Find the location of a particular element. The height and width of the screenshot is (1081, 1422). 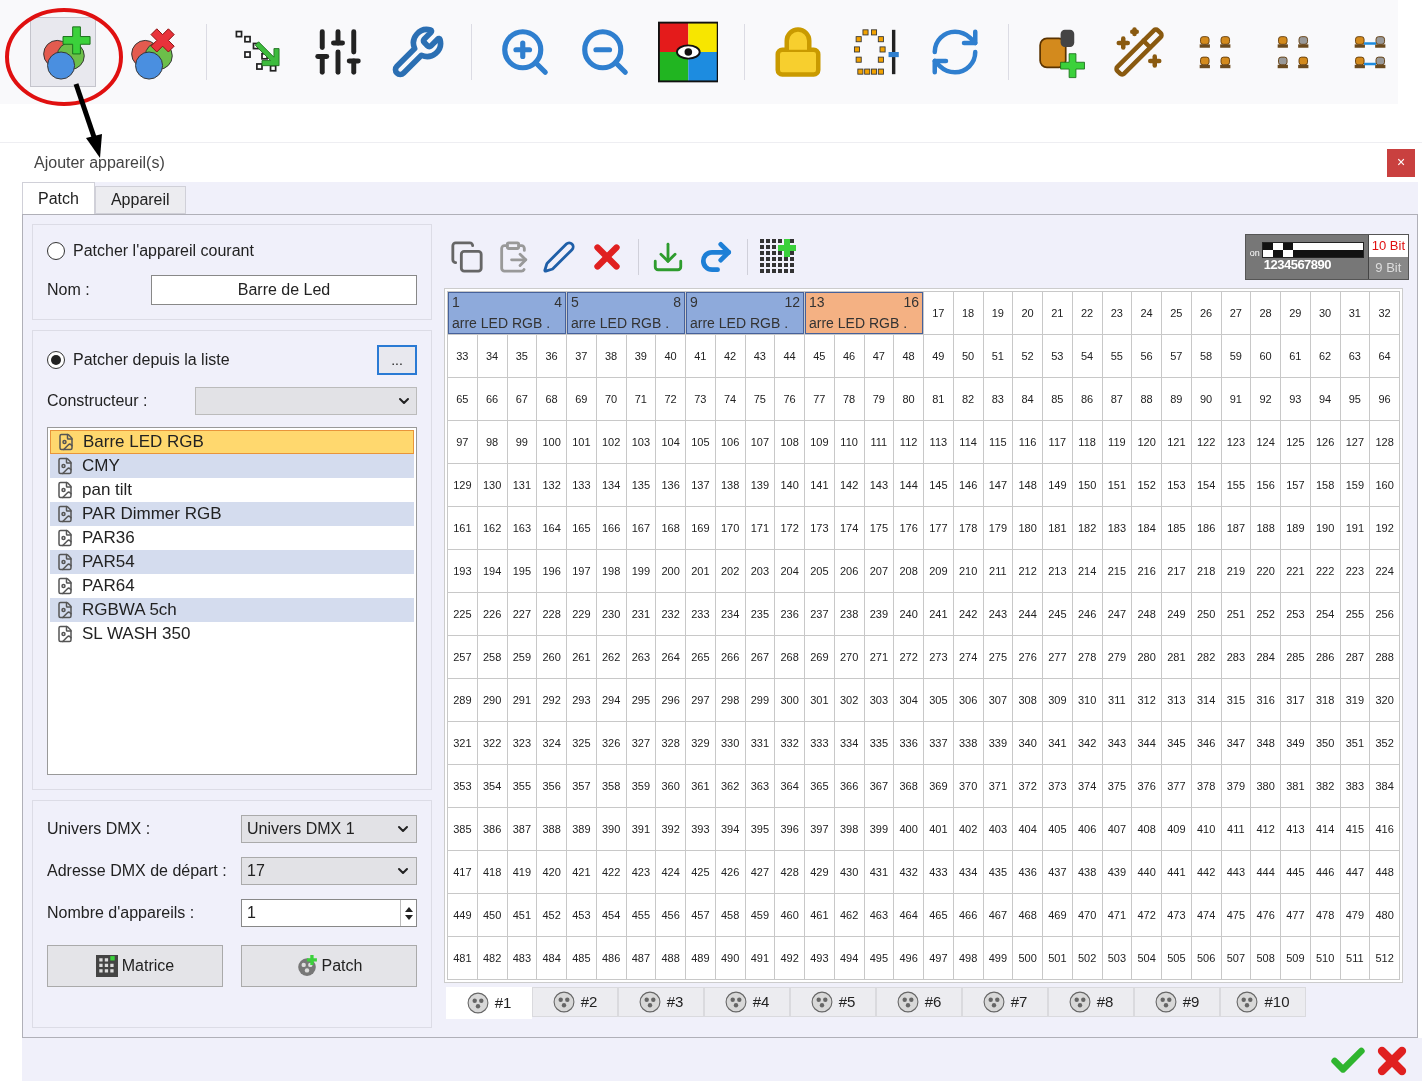

download-icon is located at coordinates (668, 257).